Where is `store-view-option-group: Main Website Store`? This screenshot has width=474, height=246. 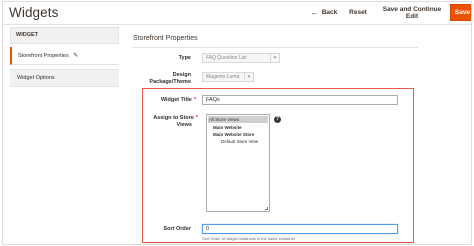
store-view-option-group: Main Website Store is located at coordinates (234, 134).